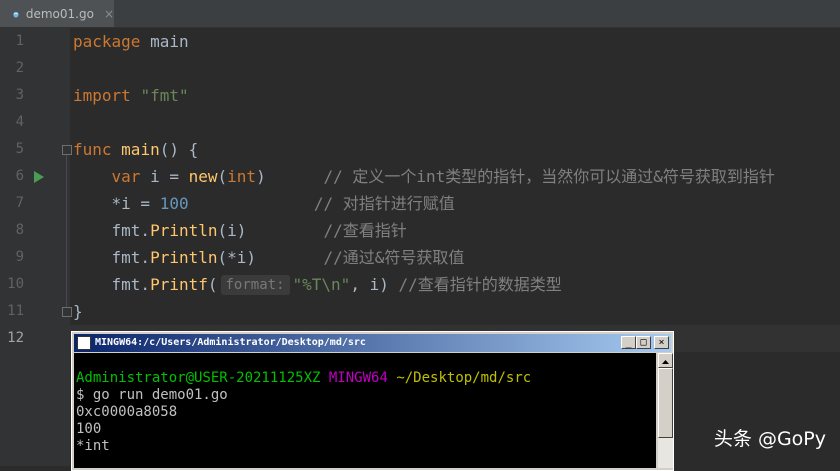 This screenshot has width=840, height=471. I want to click on code-line-11: }, so click(78, 311).